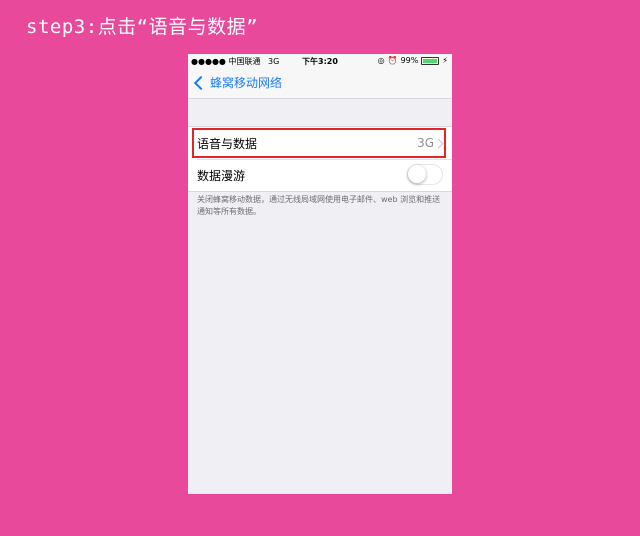  Describe the element at coordinates (221, 175) in the screenshot. I see `row-label: 数据漫游` at that location.